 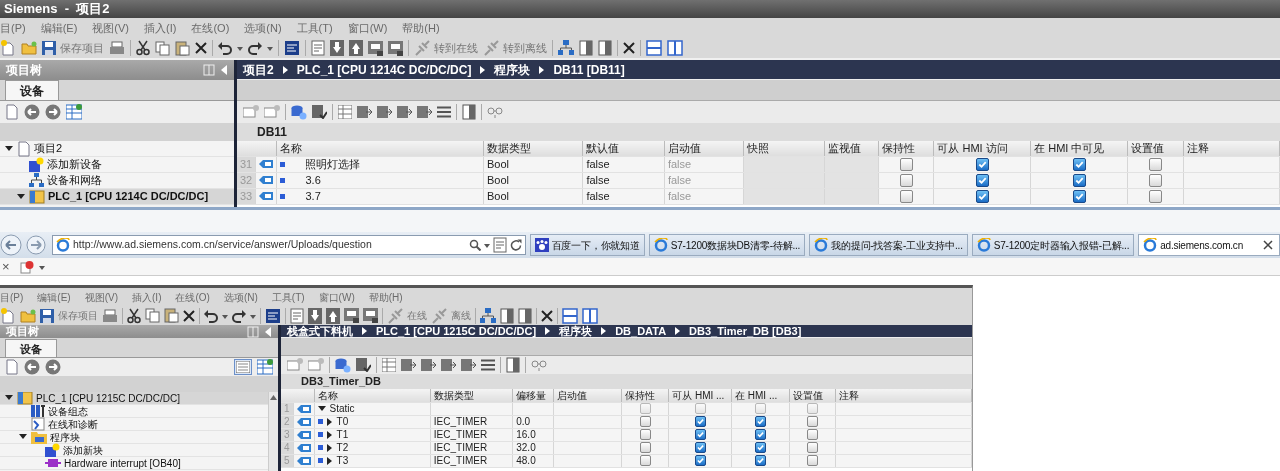 What do you see at coordinates (315, 315) in the screenshot?
I see `download-icon` at bounding box center [315, 315].